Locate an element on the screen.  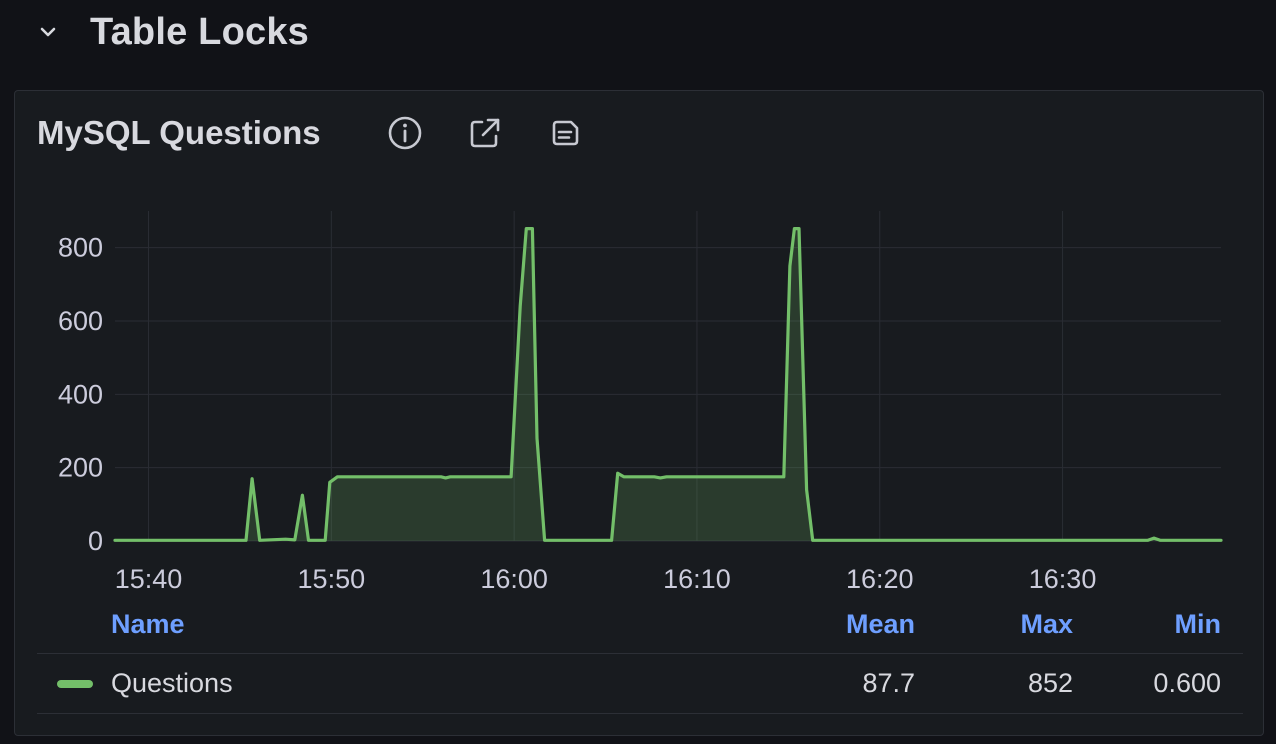
x-tick-label: 16:10 is located at coordinates (697, 577).